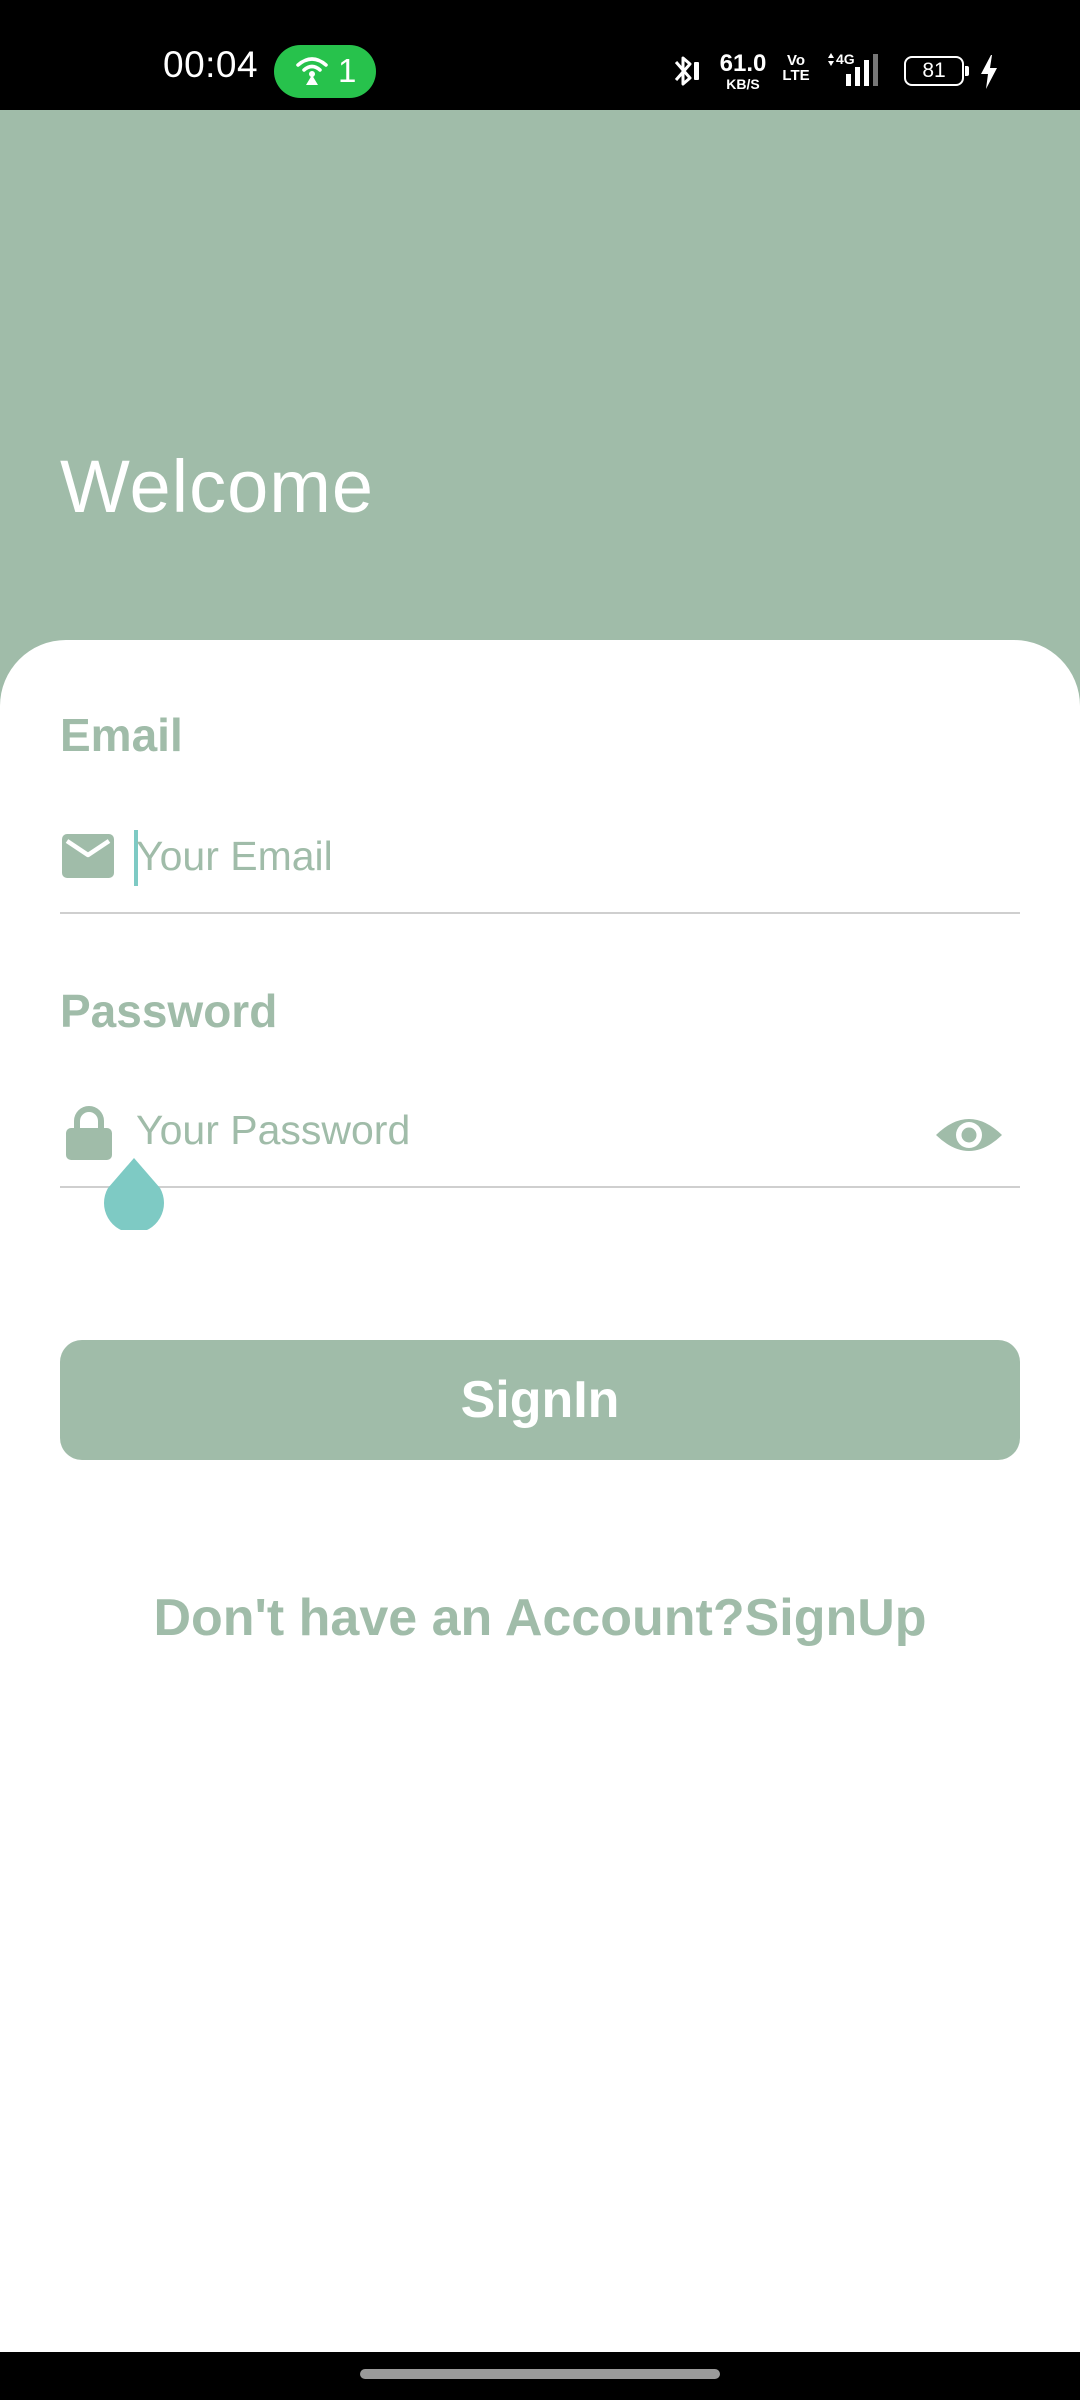  What do you see at coordinates (743, 84) in the screenshot?
I see `network-speed-unit: KB/S` at bounding box center [743, 84].